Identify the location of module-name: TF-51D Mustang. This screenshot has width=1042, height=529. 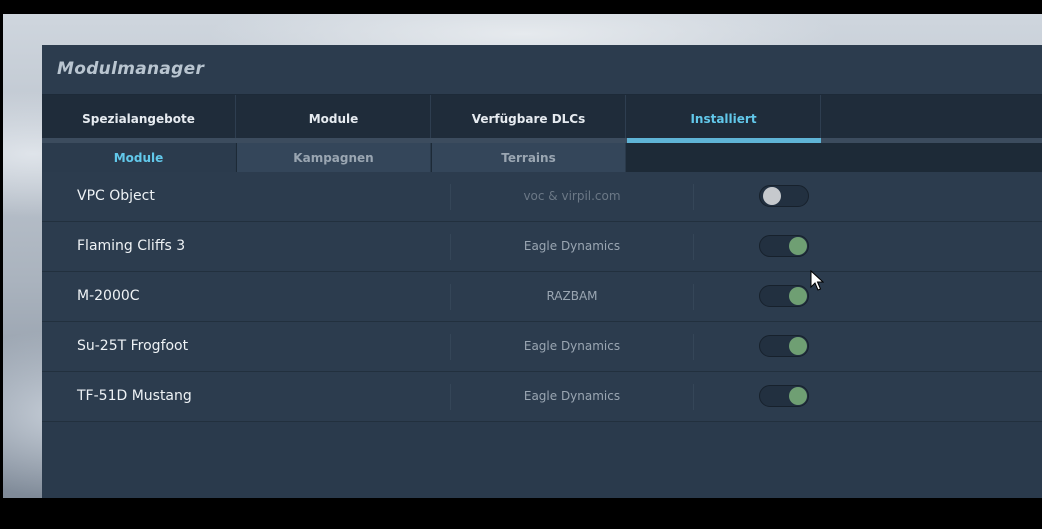
(134, 396).